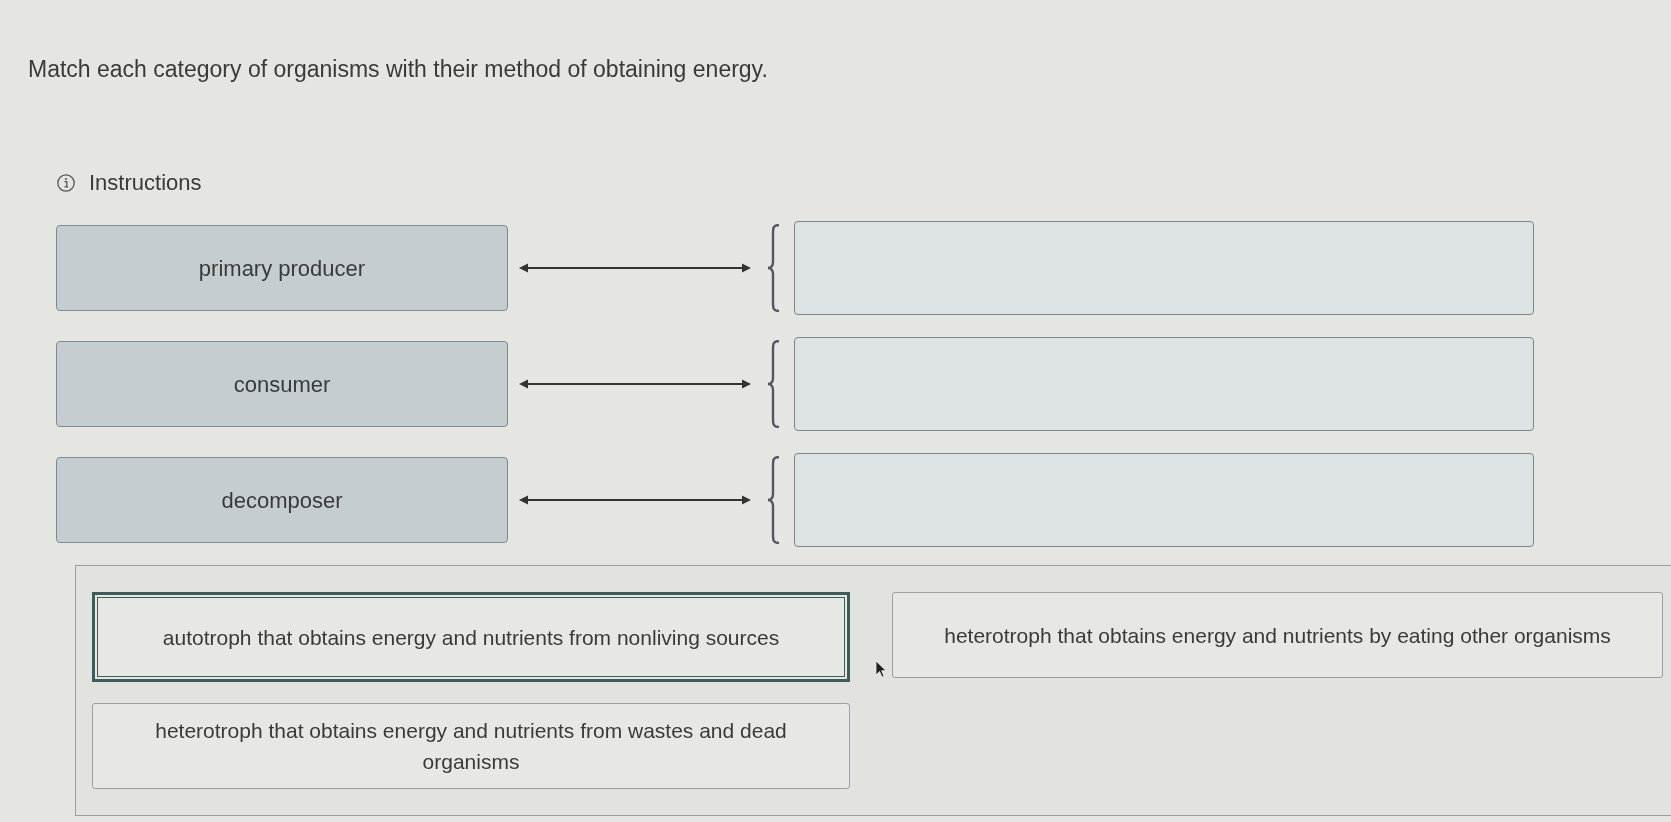 This screenshot has width=1671, height=822. What do you see at coordinates (1277, 635) in the screenshot?
I see `answer-choice: heterotroph that obtains energy and nutrients by eating other organisms` at bounding box center [1277, 635].